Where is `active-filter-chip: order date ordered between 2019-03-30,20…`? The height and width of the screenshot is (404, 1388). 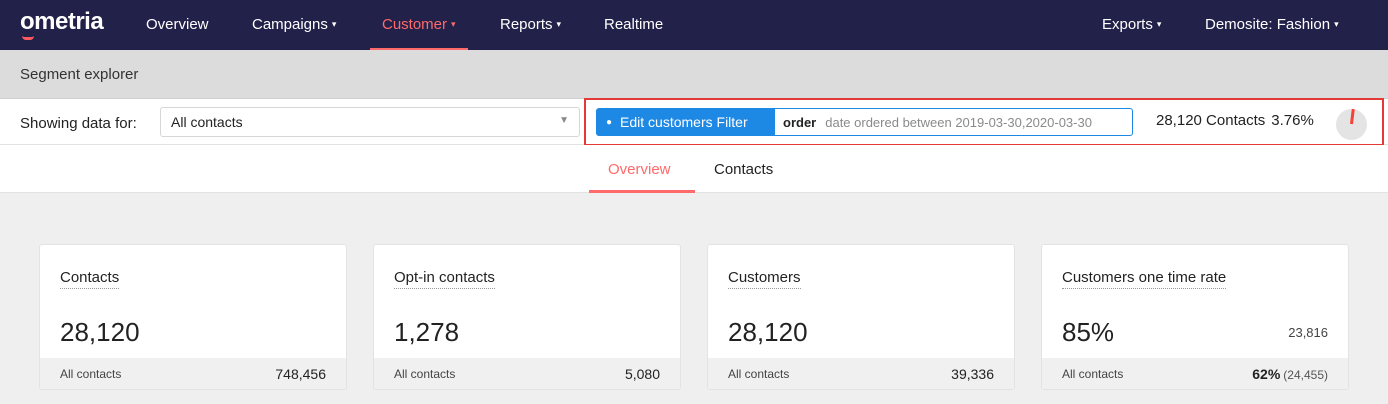
active-filter-chip: order date ordered between 2019-03-30,20… is located at coordinates (954, 122).